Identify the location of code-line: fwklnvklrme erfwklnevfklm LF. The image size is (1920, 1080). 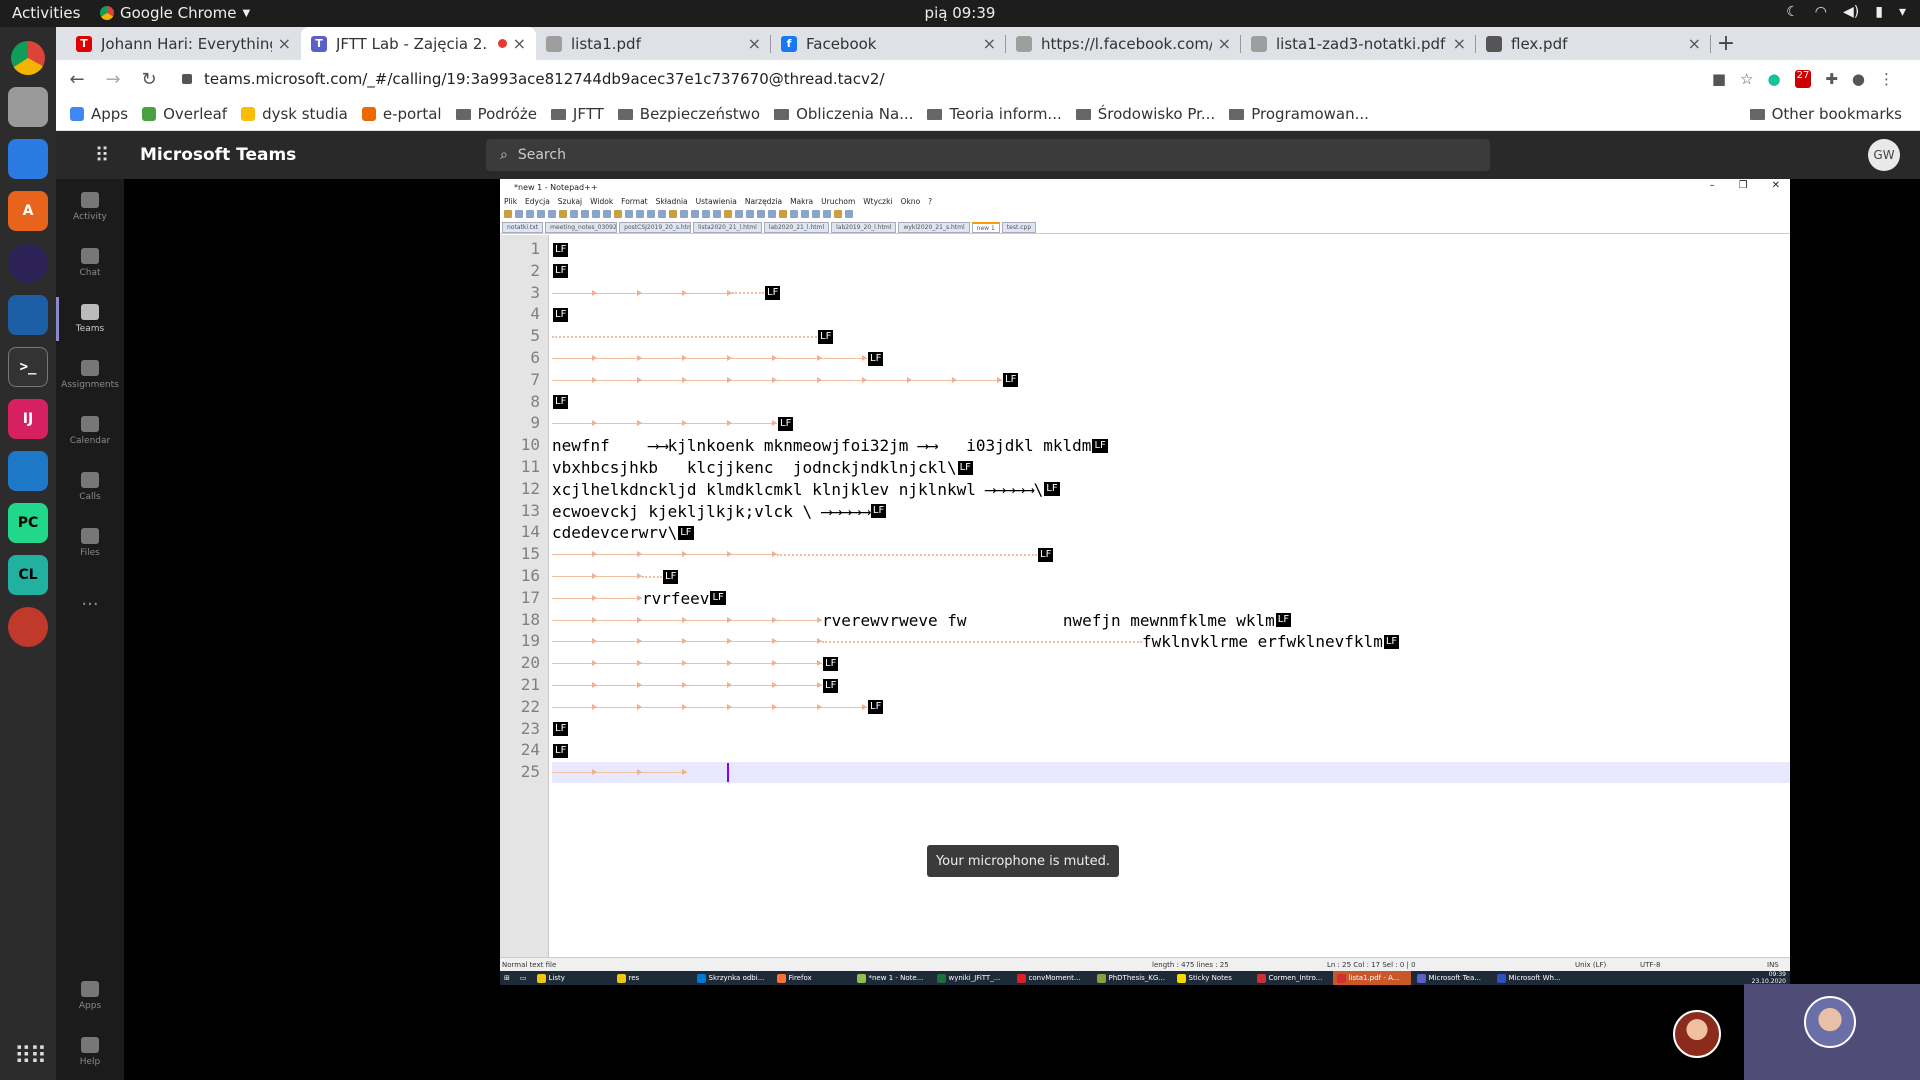
(1171, 641).